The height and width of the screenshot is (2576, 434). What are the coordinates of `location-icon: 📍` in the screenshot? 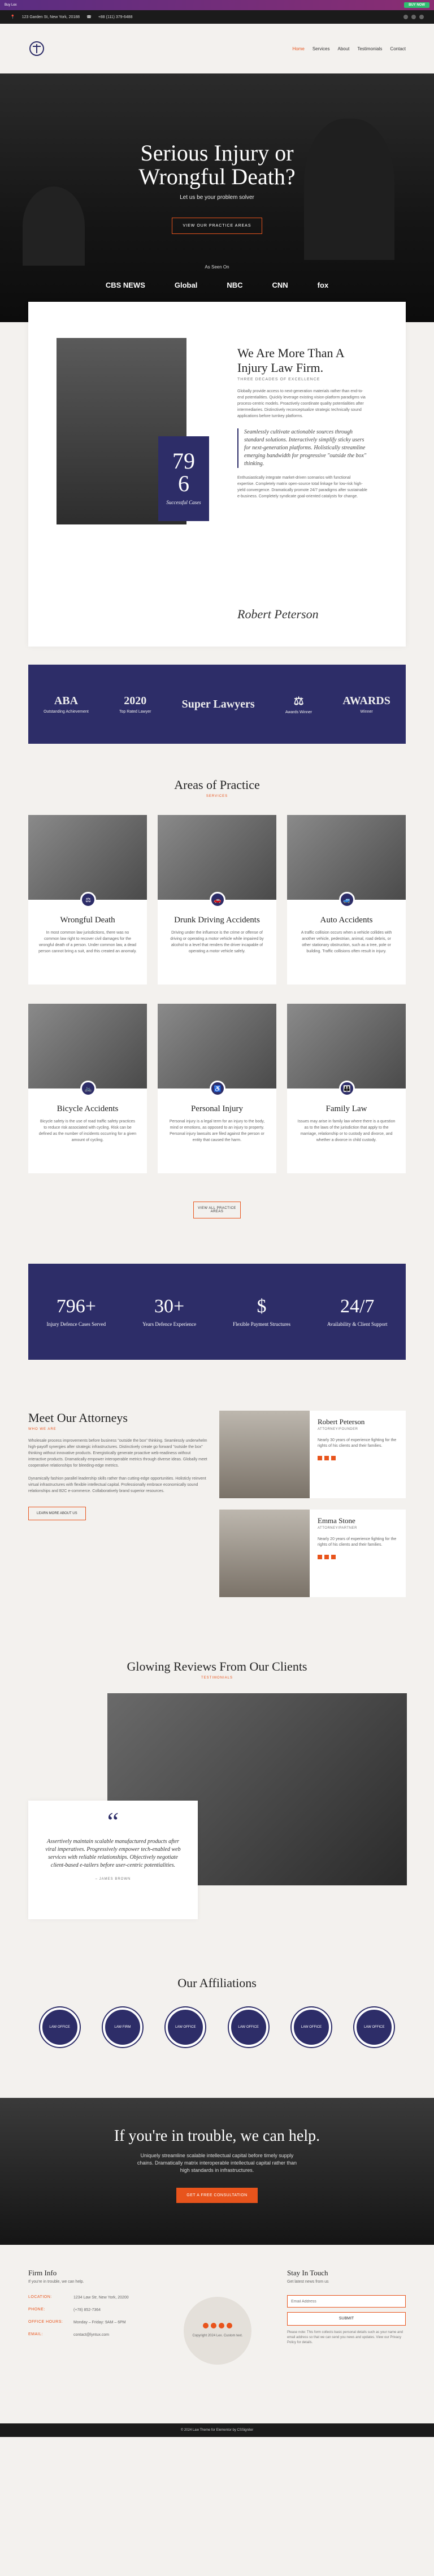 It's located at (12, 17).